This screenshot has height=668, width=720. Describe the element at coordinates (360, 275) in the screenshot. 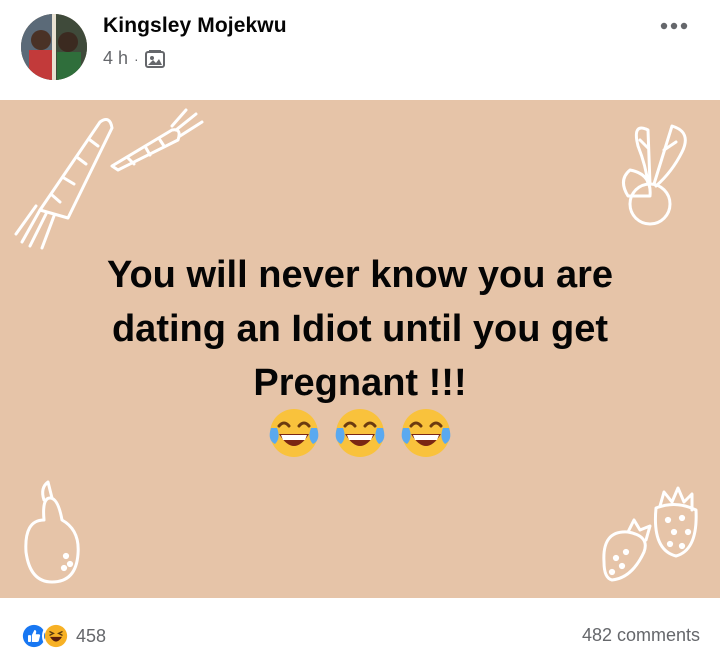

I see `post-text-line: You will never know you are` at that location.